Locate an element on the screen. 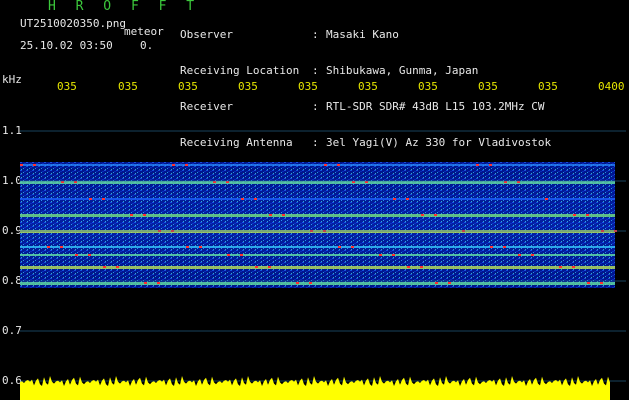  power-trace-fill is located at coordinates (315, 388).